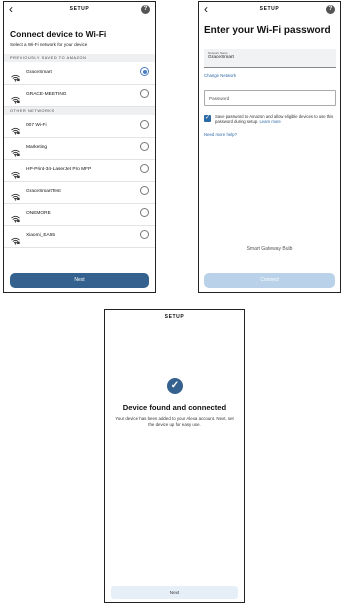 The image size is (343, 607). I want to click on header: SETUP, so click(174, 318).